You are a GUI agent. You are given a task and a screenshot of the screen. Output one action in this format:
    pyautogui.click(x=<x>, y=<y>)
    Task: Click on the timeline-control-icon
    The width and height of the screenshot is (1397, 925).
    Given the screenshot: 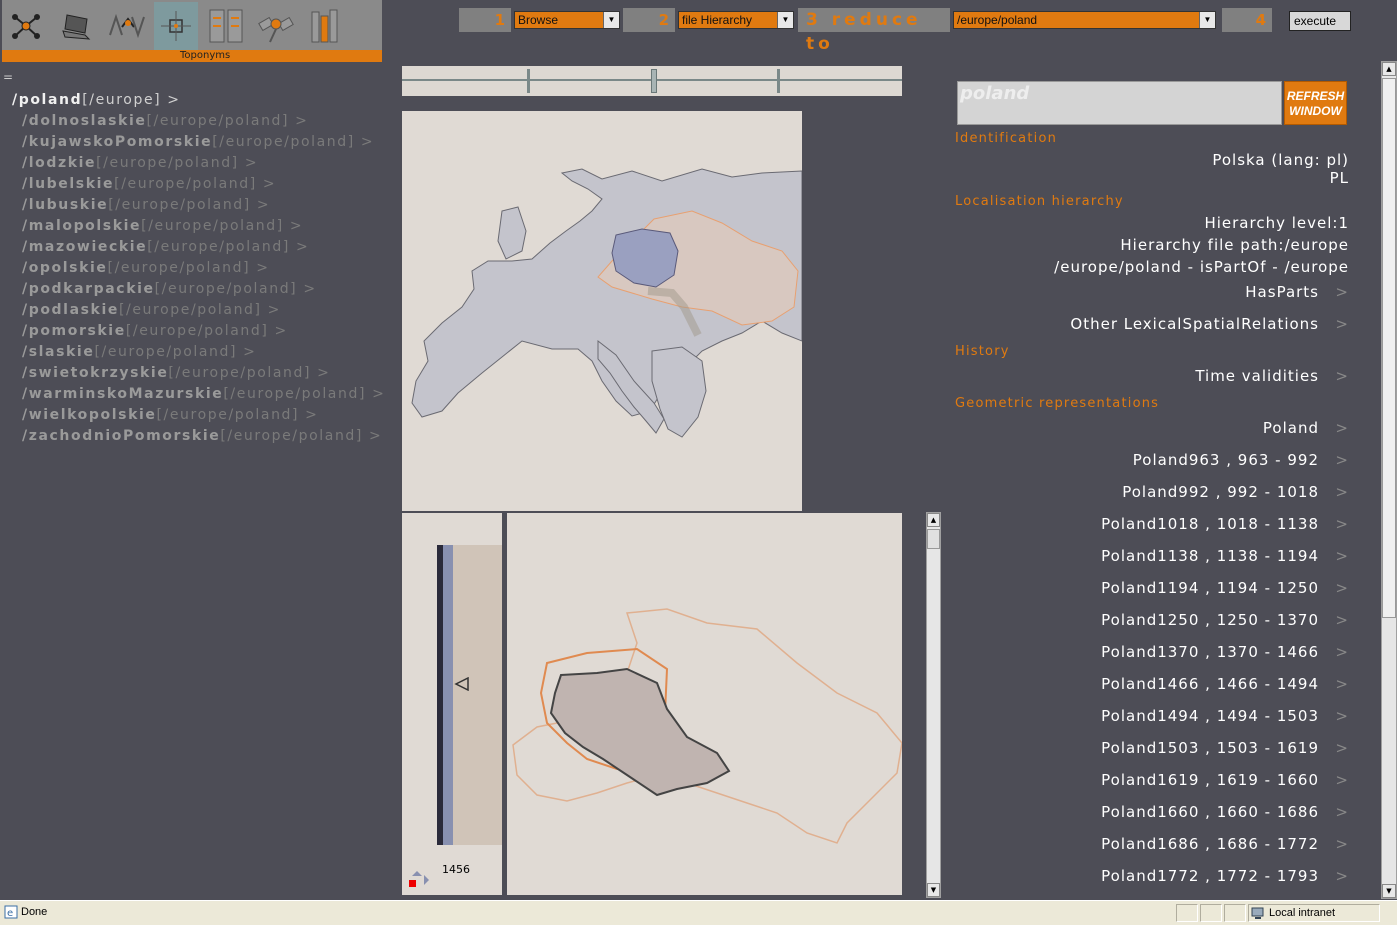 What is the action you would take?
    pyautogui.click(x=419, y=879)
    